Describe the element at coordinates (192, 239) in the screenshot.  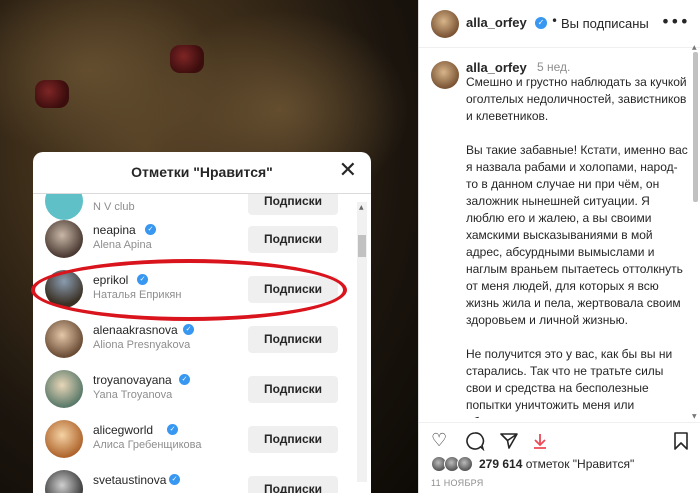
I see `list-item: neapina ✓ Alena Apina Подписки` at that location.